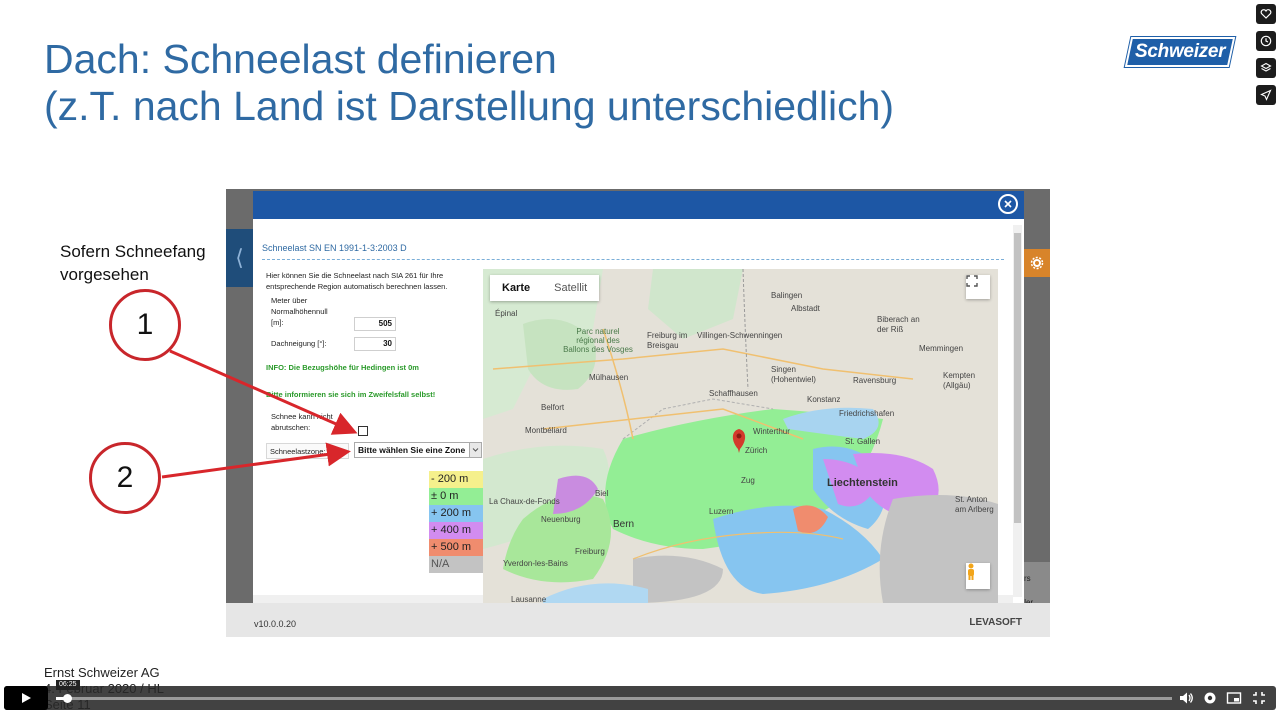 This screenshot has width=1280, height=720. I want to click on slope-input: 30, so click(375, 344).